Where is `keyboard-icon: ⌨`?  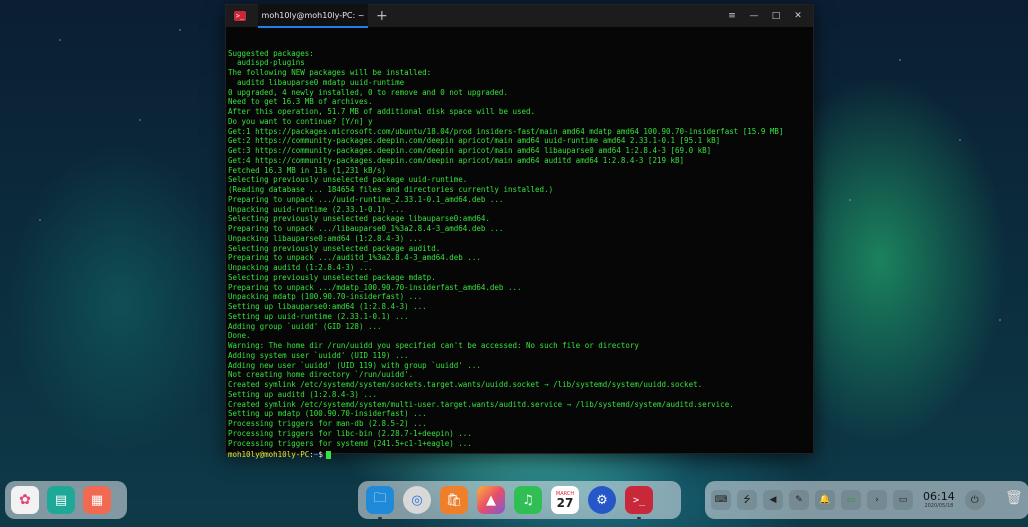
keyboard-icon: ⌨ is located at coordinates (721, 500).